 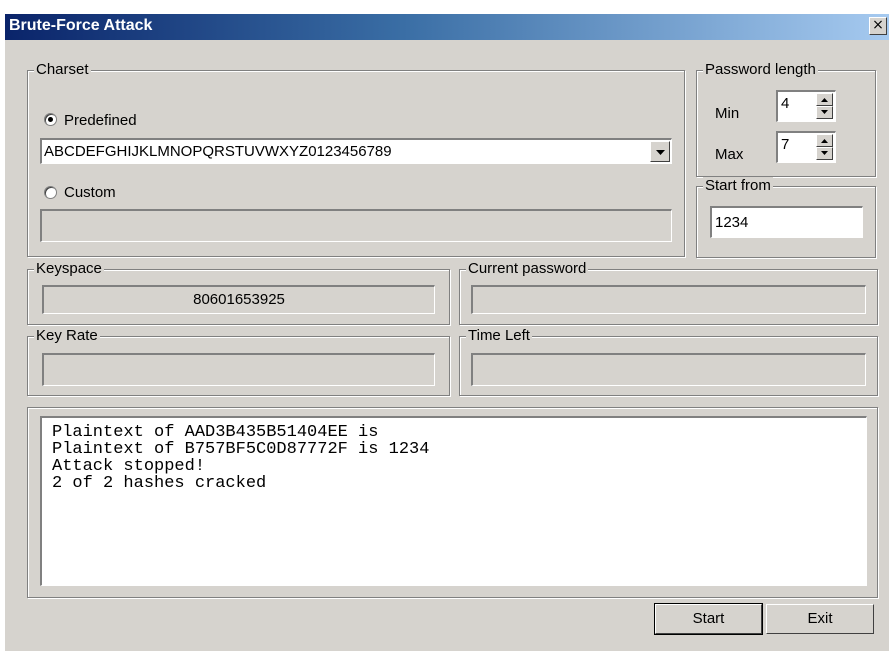 What do you see at coordinates (820, 619) in the screenshot?
I see `exit-button: Exit` at bounding box center [820, 619].